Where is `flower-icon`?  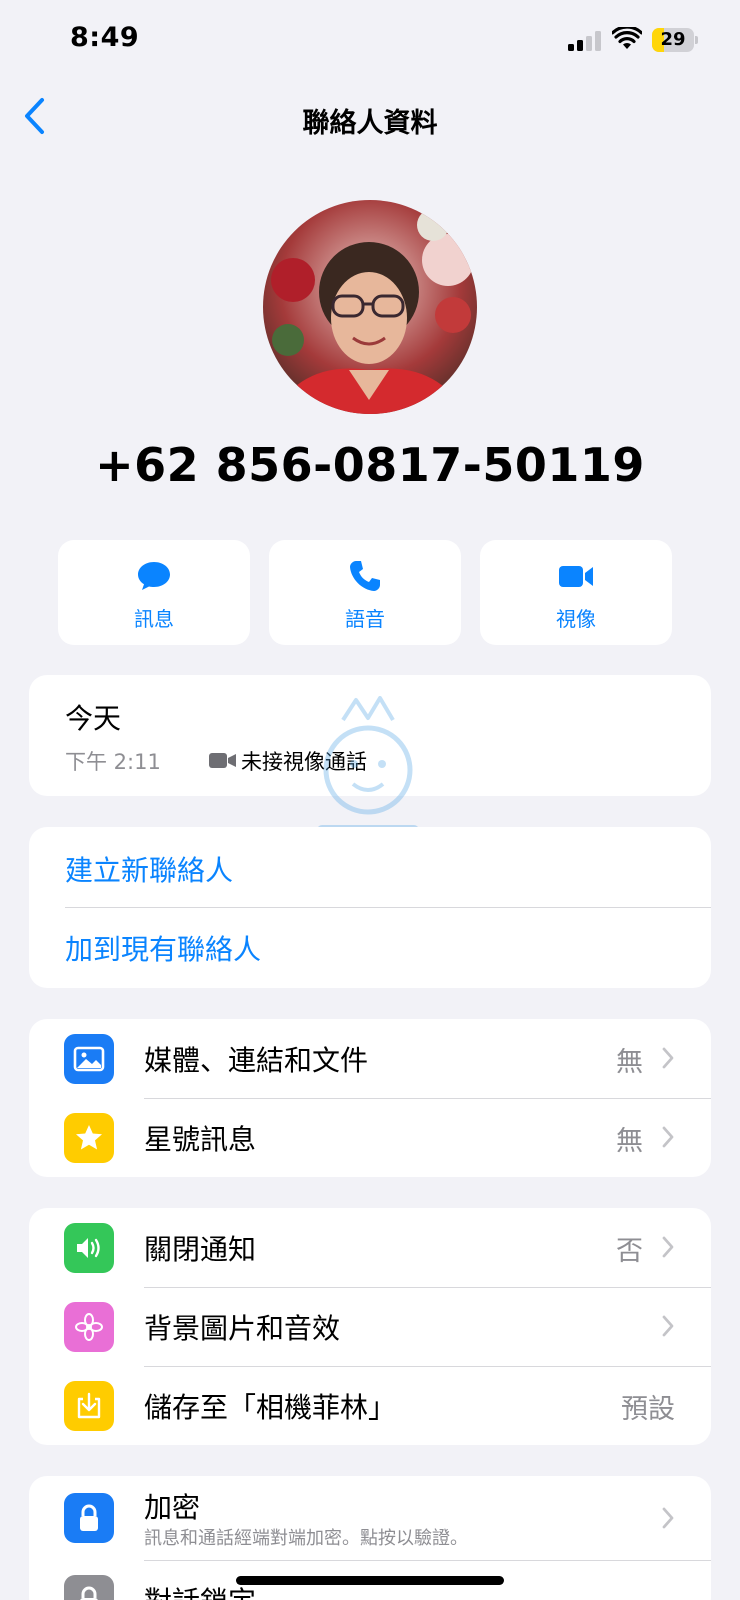
flower-icon is located at coordinates (89, 1327).